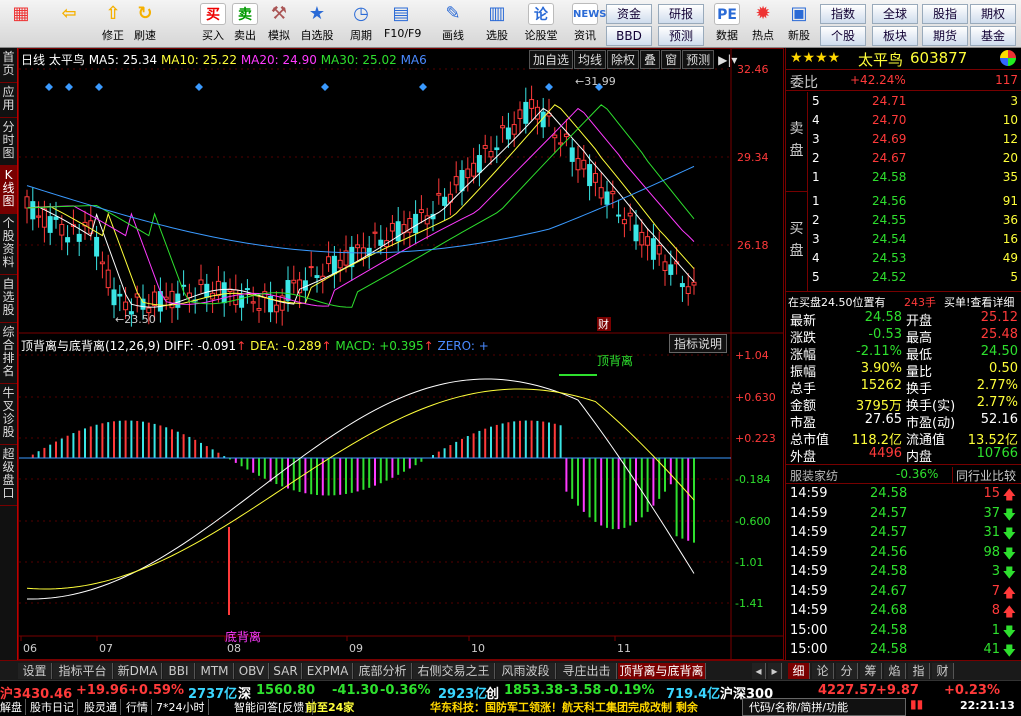 The image size is (1021, 716). Describe the element at coordinates (903, 161) in the screenshot. I see `sell-level-row: 2 24.67 20` at that location.